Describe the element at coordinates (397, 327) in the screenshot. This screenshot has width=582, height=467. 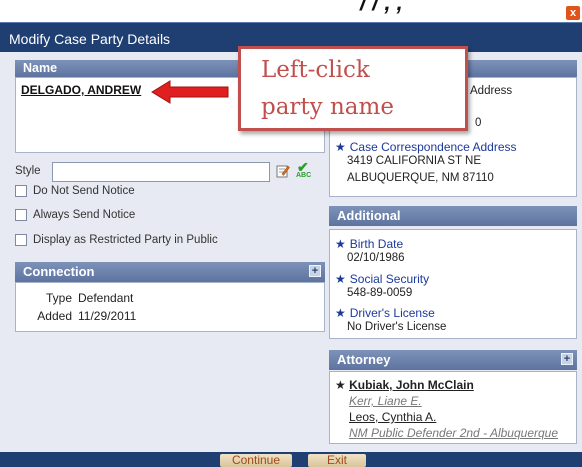
I see `drivers-license-value: No Driver's License` at that location.